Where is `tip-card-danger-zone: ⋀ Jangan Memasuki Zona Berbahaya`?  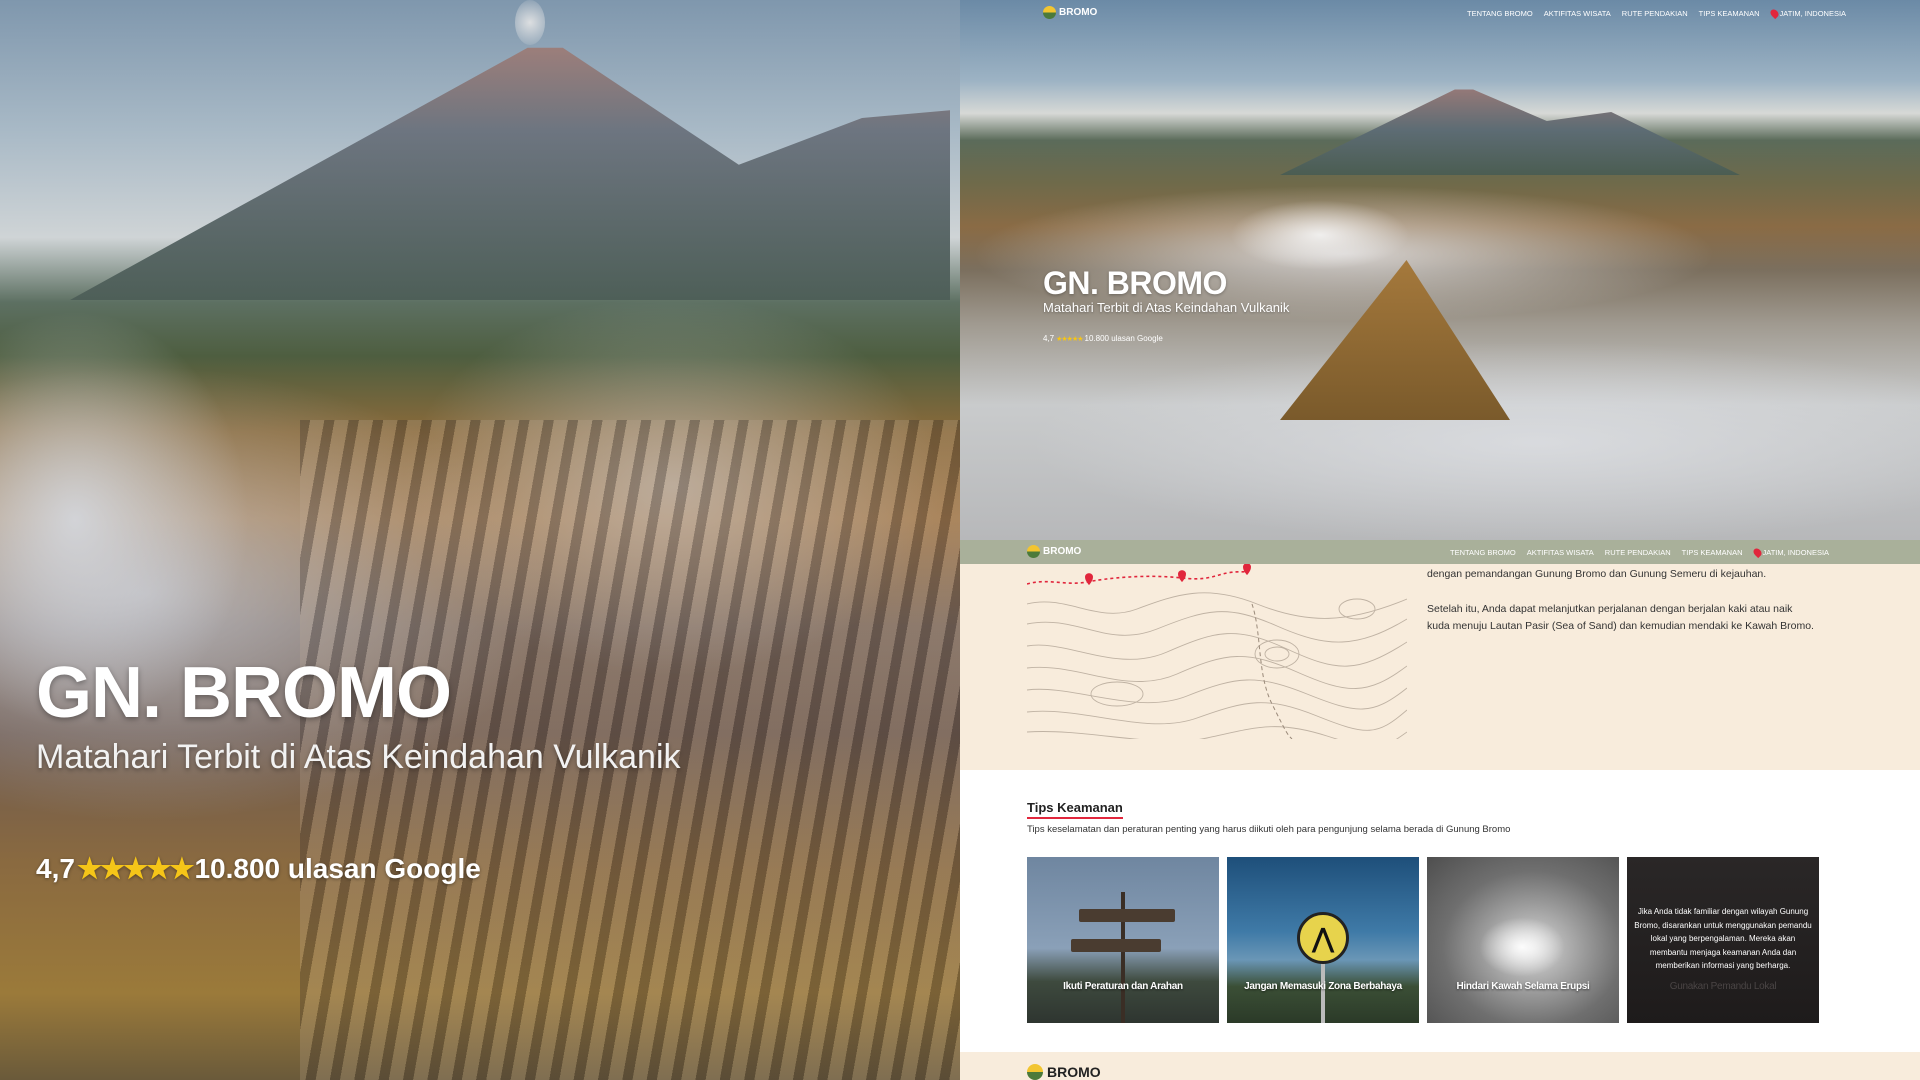
tip-card-danger-zone: ⋀ Jangan Memasuki Zona Berbahaya is located at coordinates (1323, 940).